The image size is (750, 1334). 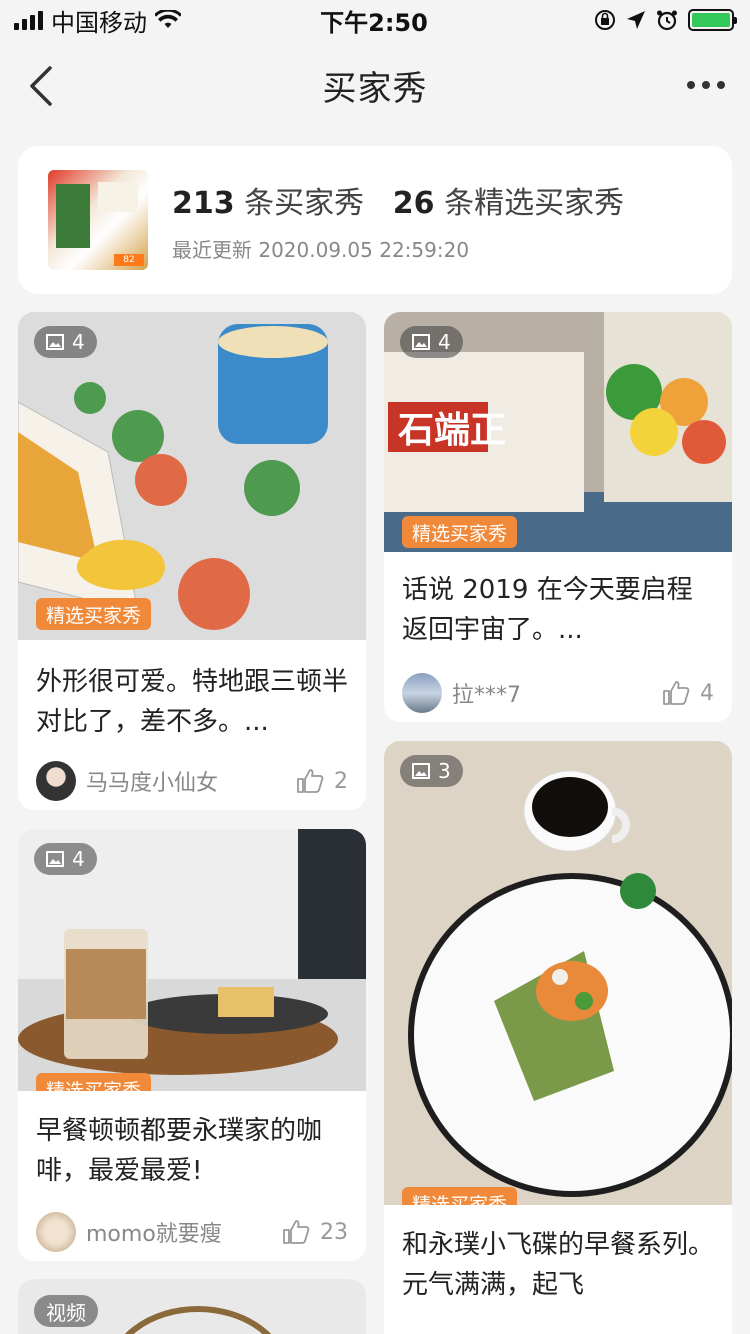 I want to click on status-bar: 中国移动 下午2:50, so click(x=375, y=20).